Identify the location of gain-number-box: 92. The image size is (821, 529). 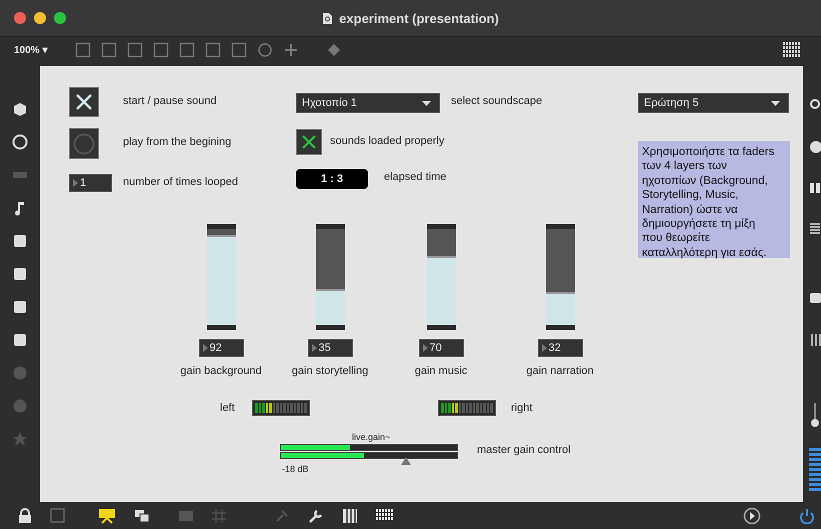
(221, 348).